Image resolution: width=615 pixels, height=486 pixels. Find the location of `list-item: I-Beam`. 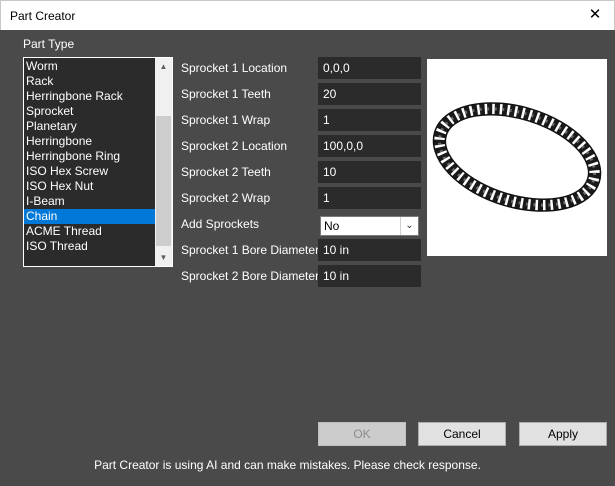

list-item: I-Beam is located at coordinates (89, 201).